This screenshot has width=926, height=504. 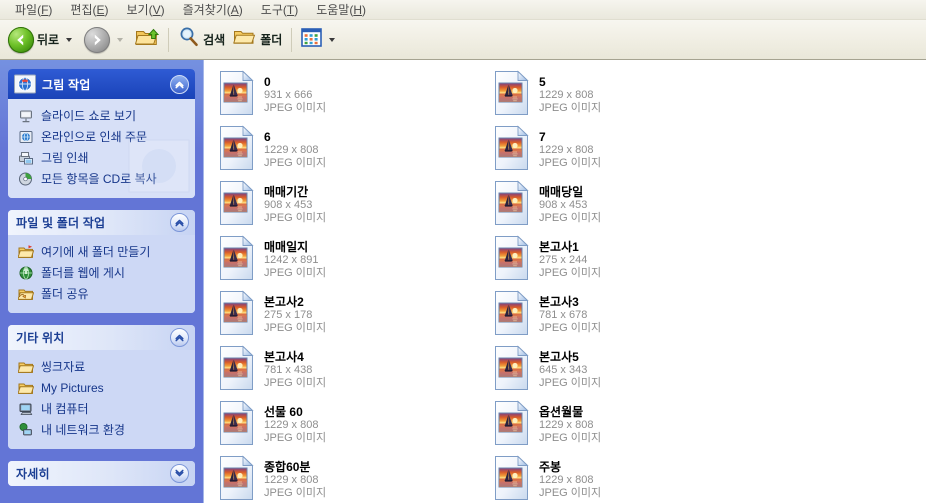 I want to click on sidebar-item-label: 여기에 새 폴더 만들기, so click(x=96, y=252).